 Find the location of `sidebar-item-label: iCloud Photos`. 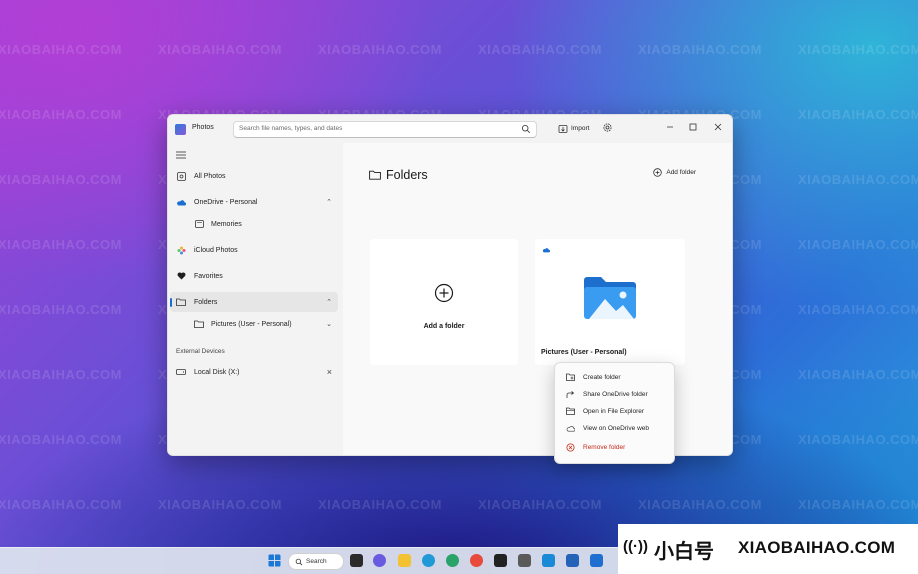

sidebar-item-label: iCloud Photos is located at coordinates (216, 250).